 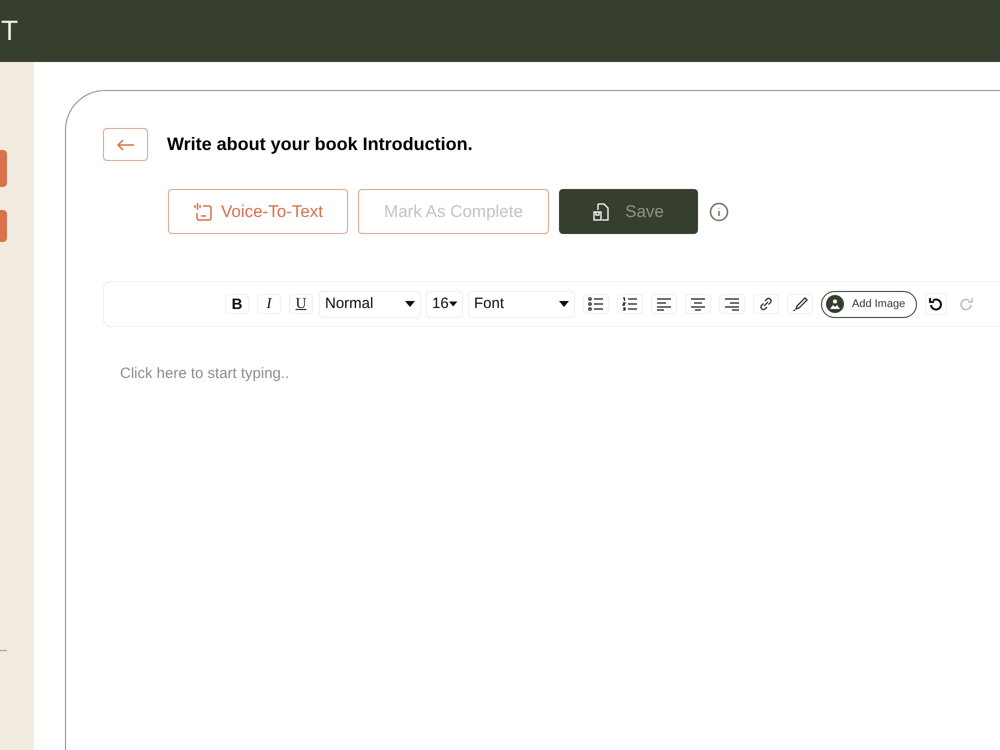 I want to click on link-button, so click(x=766, y=304).